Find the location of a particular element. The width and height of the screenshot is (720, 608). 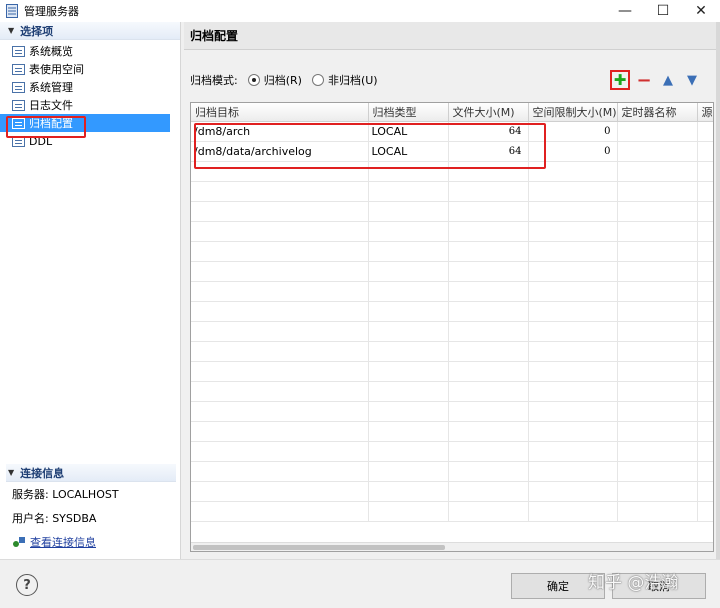

noarchive-radio-label: 非归档(U) is located at coordinates (353, 80).